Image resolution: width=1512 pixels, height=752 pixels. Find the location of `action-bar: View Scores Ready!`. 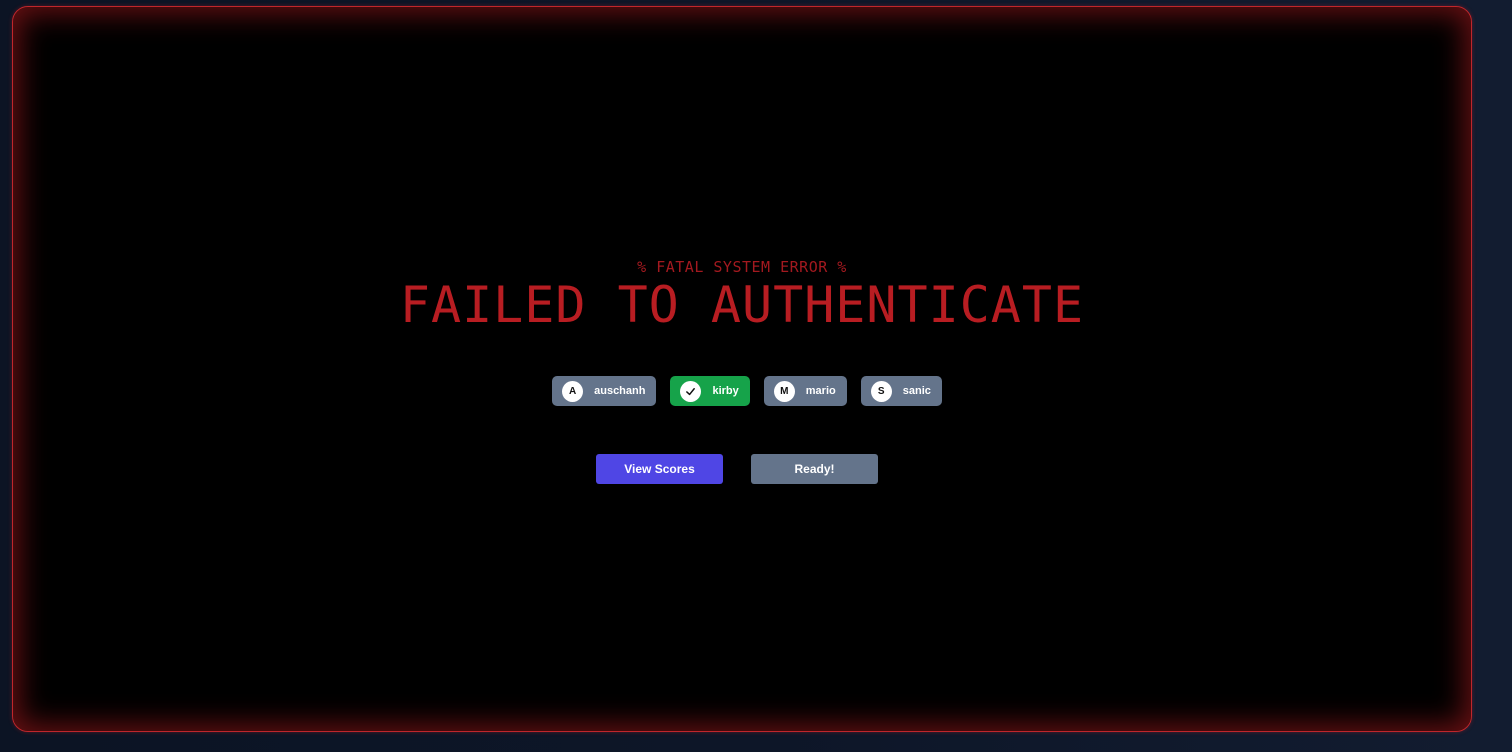

action-bar: View Scores Ready! is located at coordinates (742, 469).